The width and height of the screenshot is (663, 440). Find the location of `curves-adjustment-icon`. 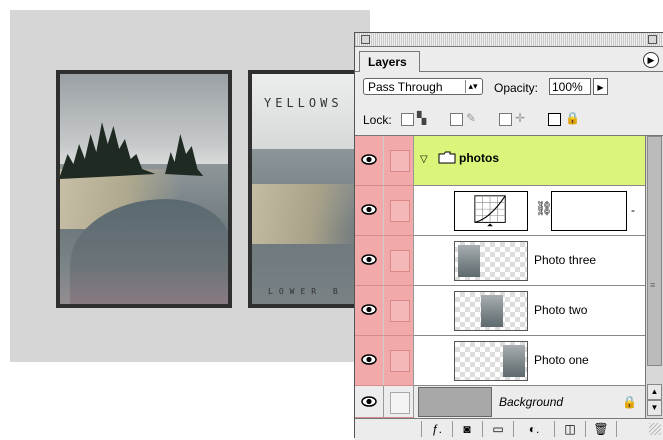

curves-adjustment-icon is located at coordinates (491, 211).